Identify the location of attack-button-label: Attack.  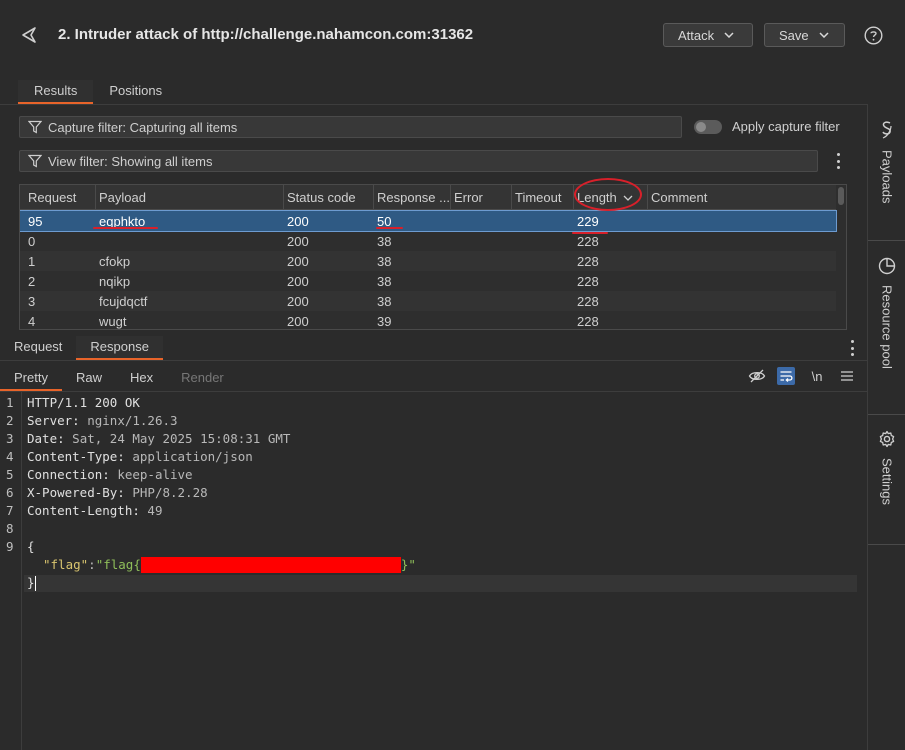
(696, 35).